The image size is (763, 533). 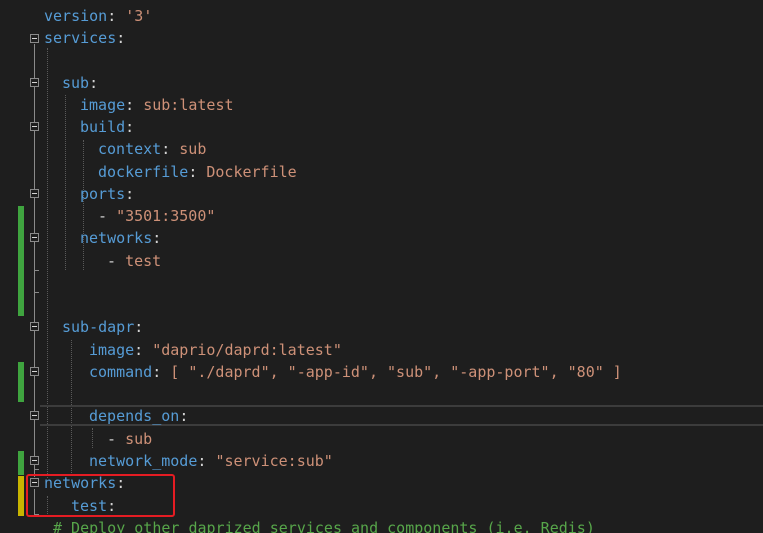 What do you see at coordinates (80, 38) in the screenshot?
I see `yaml-key: services` at bounding box center [80, 38].